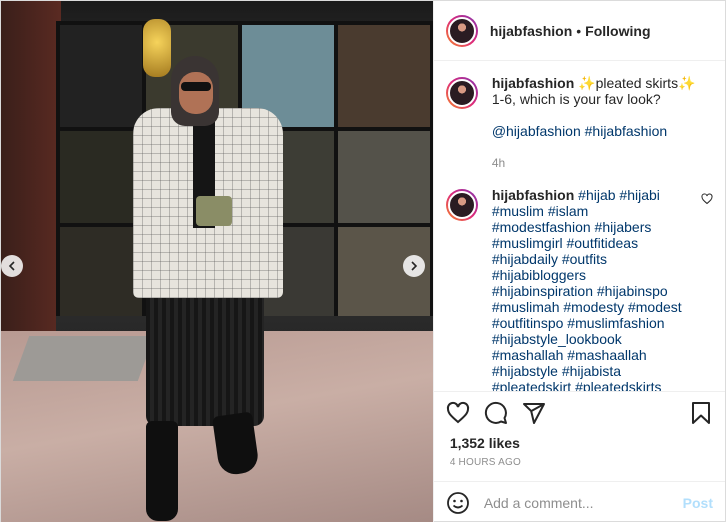  I want to click on photo-wall, so click(31, 166).